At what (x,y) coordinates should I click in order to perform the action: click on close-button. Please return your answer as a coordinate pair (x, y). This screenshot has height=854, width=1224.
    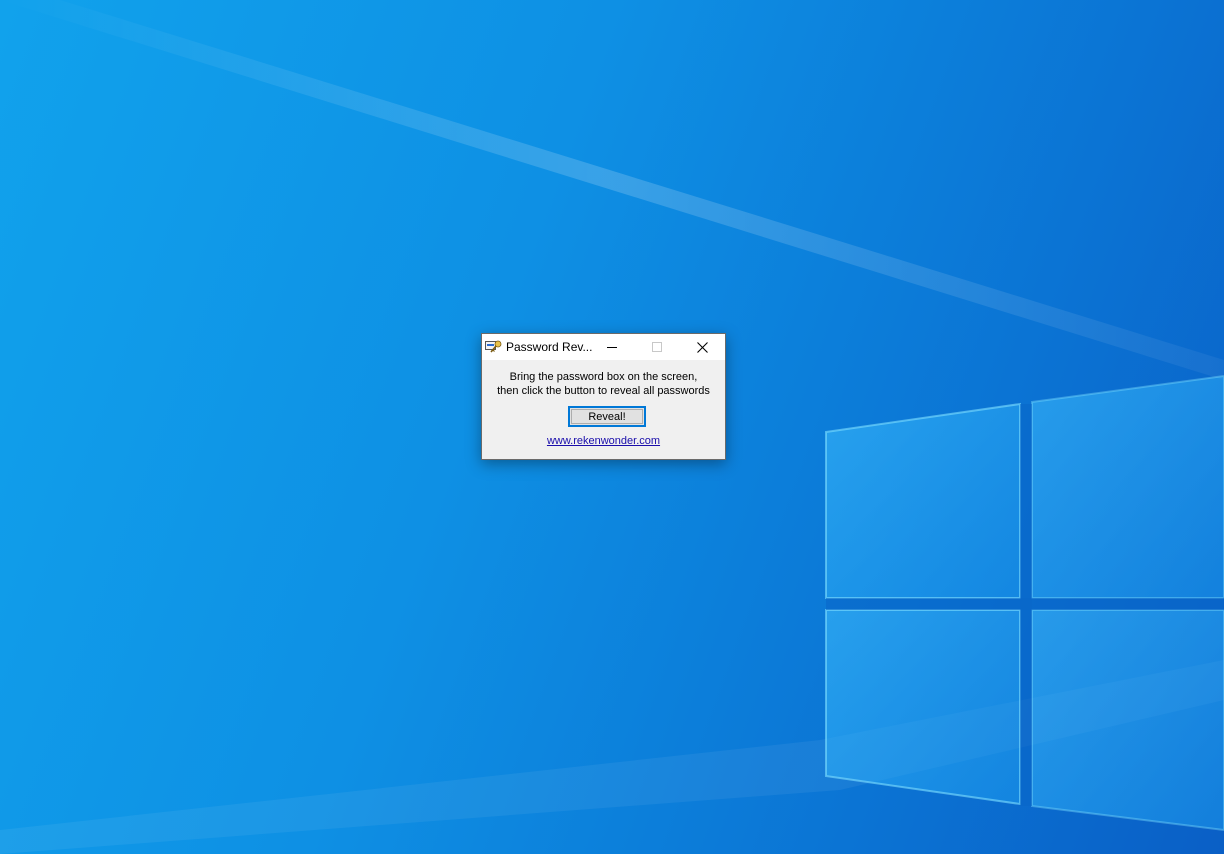
    Looking at the image, I should click on (702, 347).